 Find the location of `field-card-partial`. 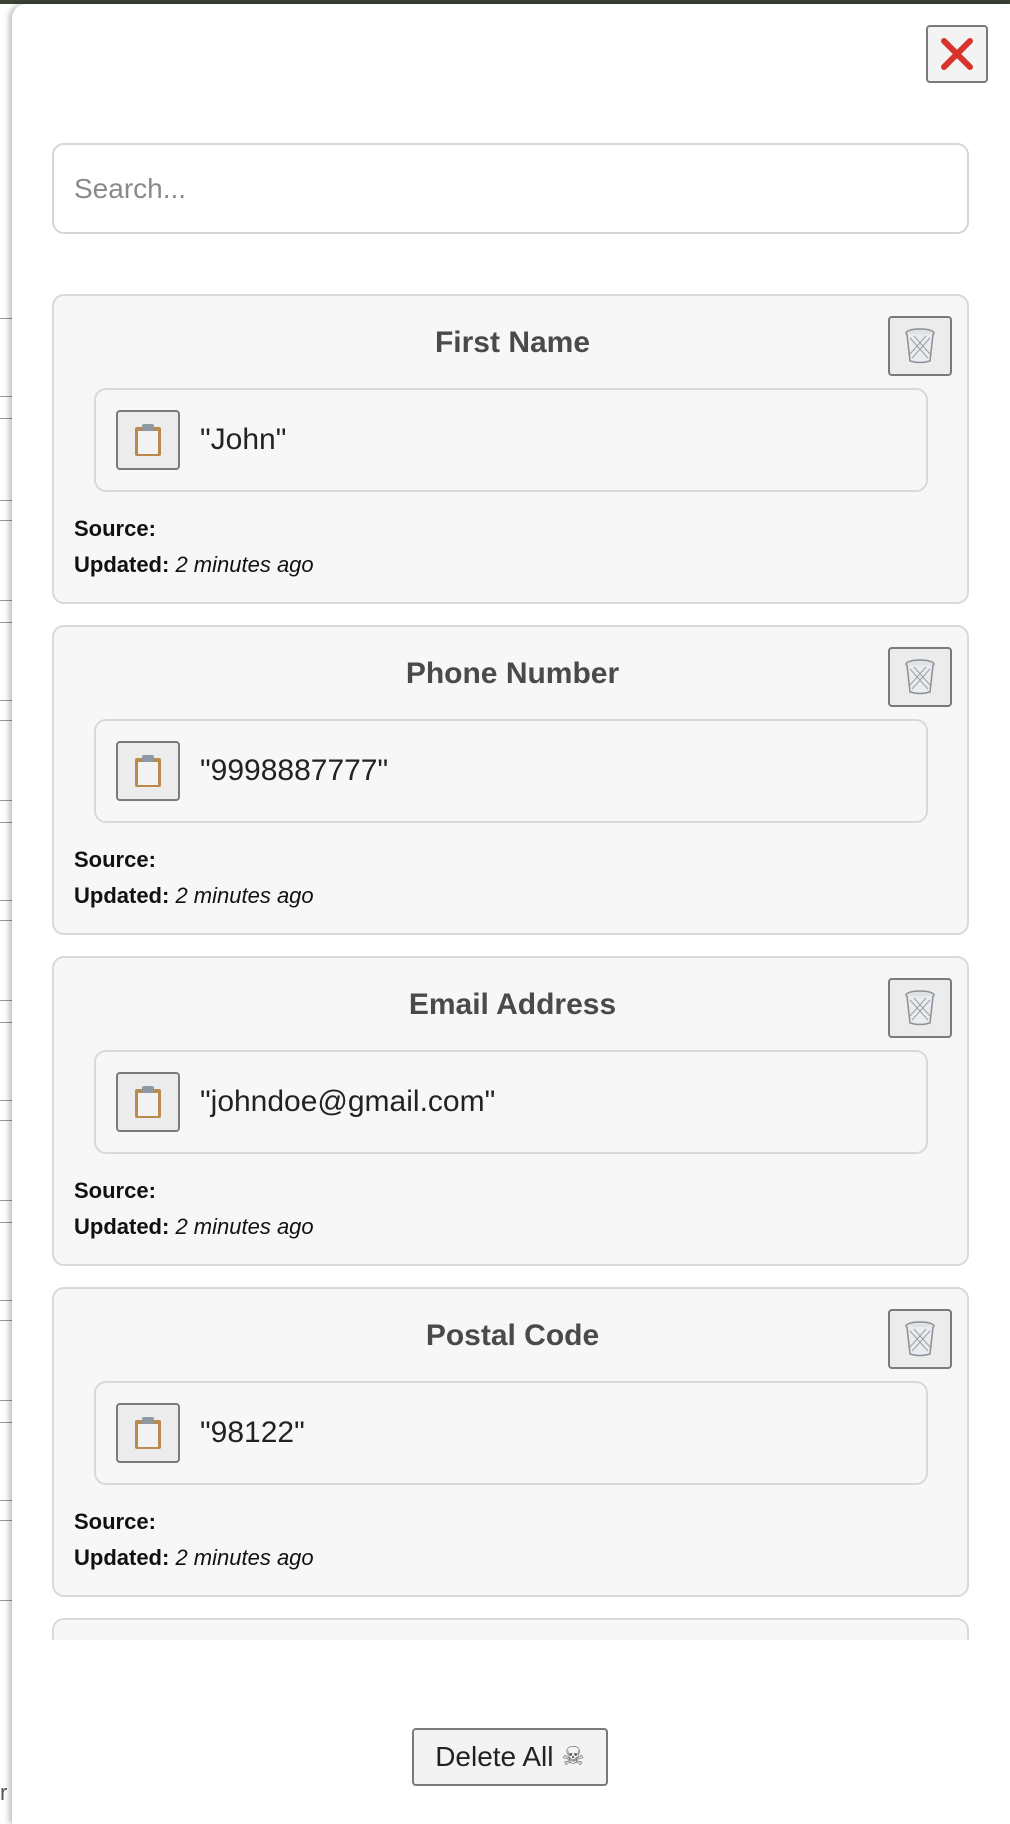

field-card-partial is located at coordinates (510, 1629).